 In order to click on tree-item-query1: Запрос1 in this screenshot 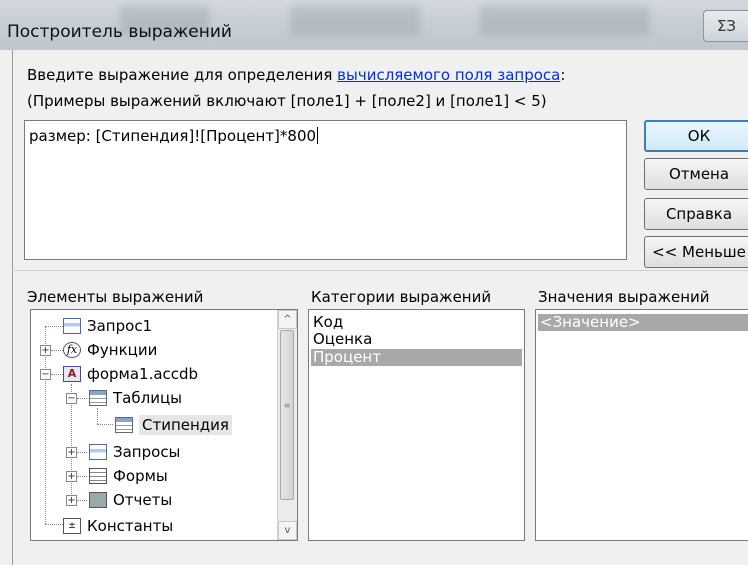, I will do `click(107, 326)`.